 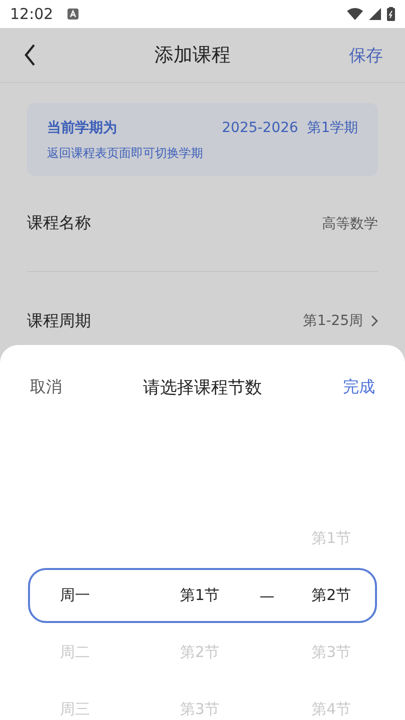 What do you see at coordinates (73, 14) in the screenshot?
I see `notification-icon` at bounding box center [73, 14].